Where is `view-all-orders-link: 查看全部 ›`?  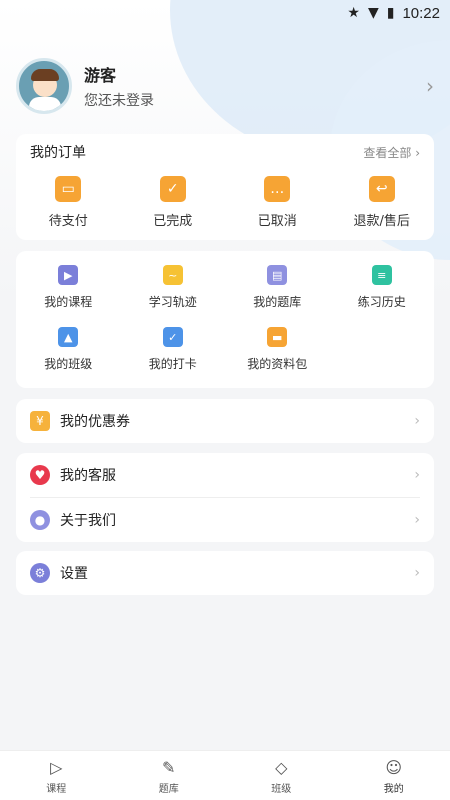 view-all-orders-link: 查看全部 › is located at coordinates (391, 152).